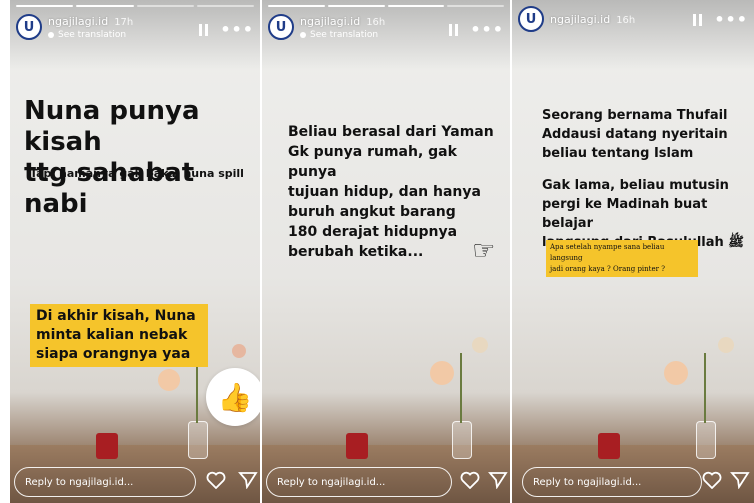 Image resolution: width=754 pixels, height=503 pixels. What do you see at coordinates (112, 157) in the screenshot?
I see `story-heading: Nuna punya kisah ttg sahabat nabi` at bounding box center [112, 157].